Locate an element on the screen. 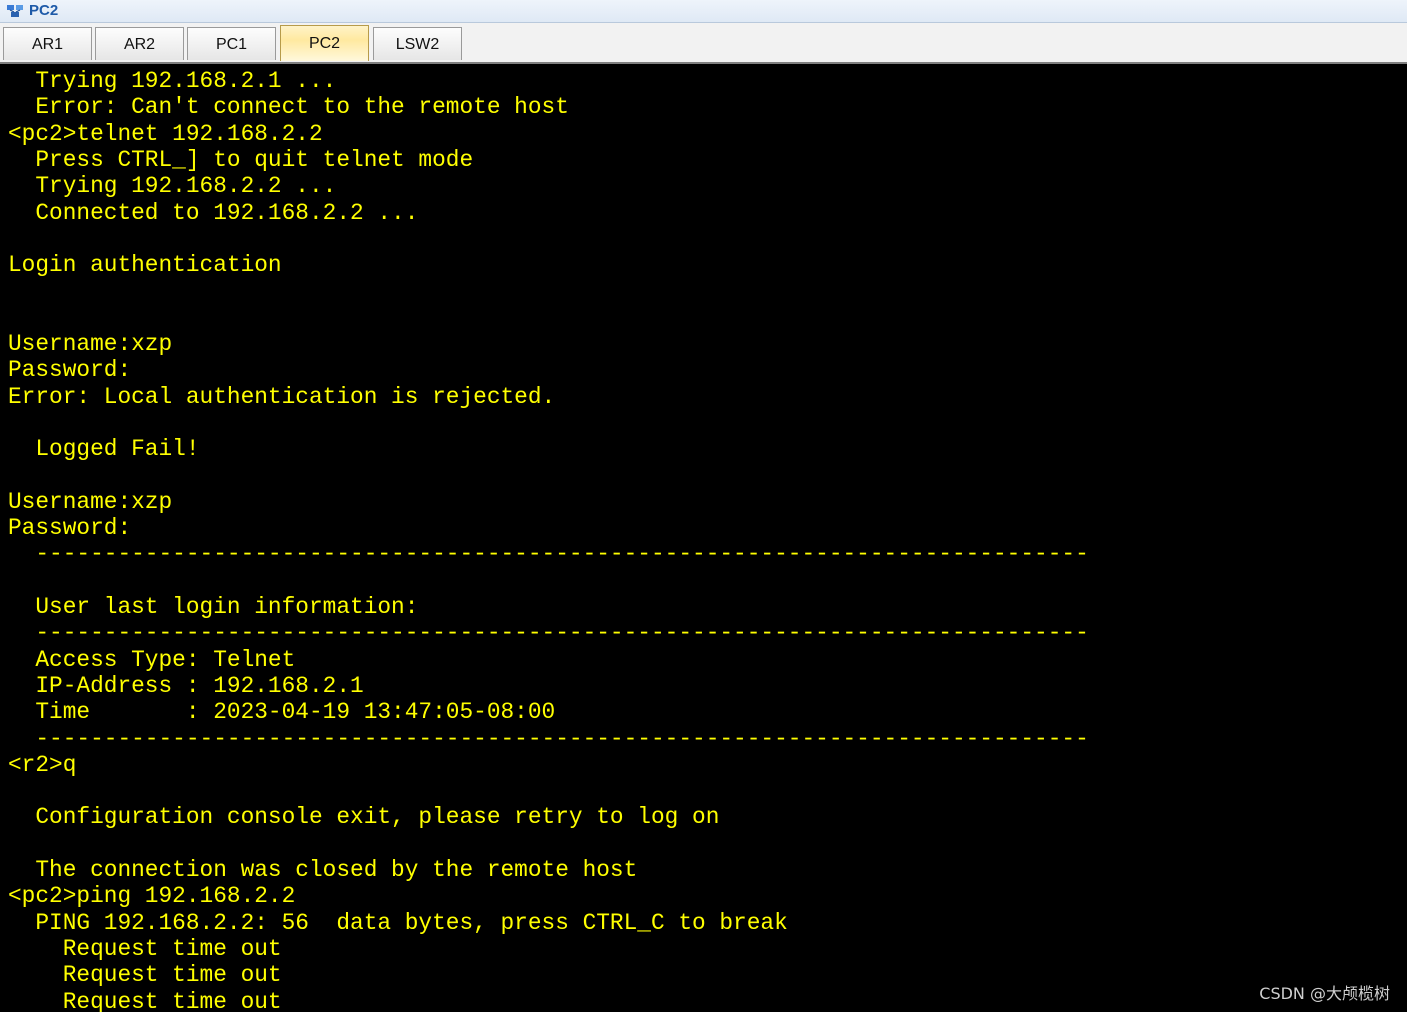 This screenshot has width=1407, height=1012. terminal-line: Press CTRL_] to quit telnet mode is located at coordinates (241, 159).